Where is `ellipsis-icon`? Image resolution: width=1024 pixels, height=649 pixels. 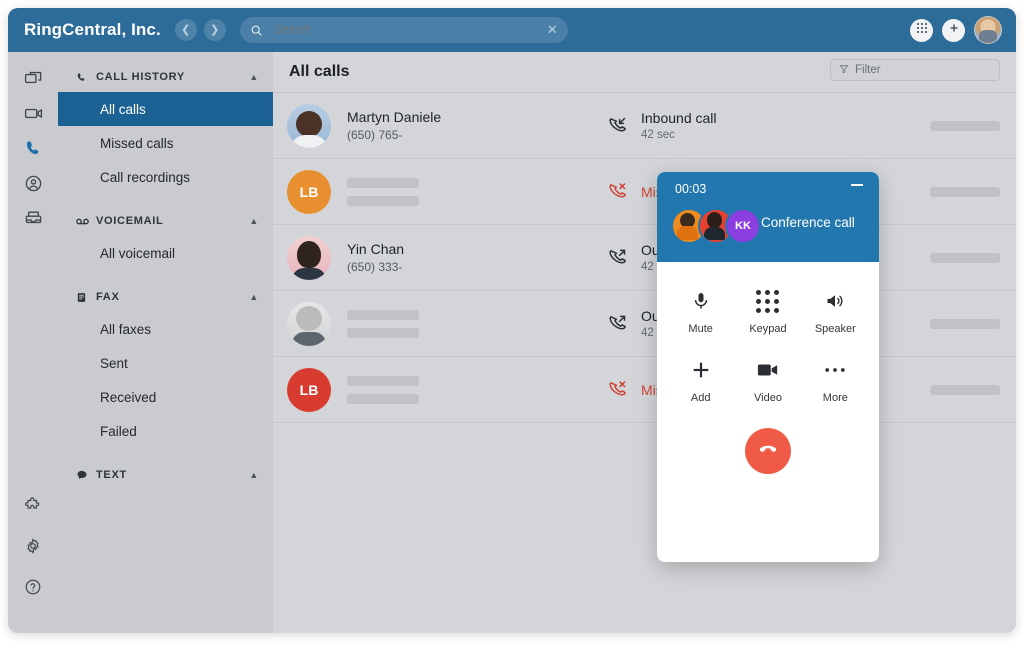 ellipsis-icon is located at coordinates (835, 370).